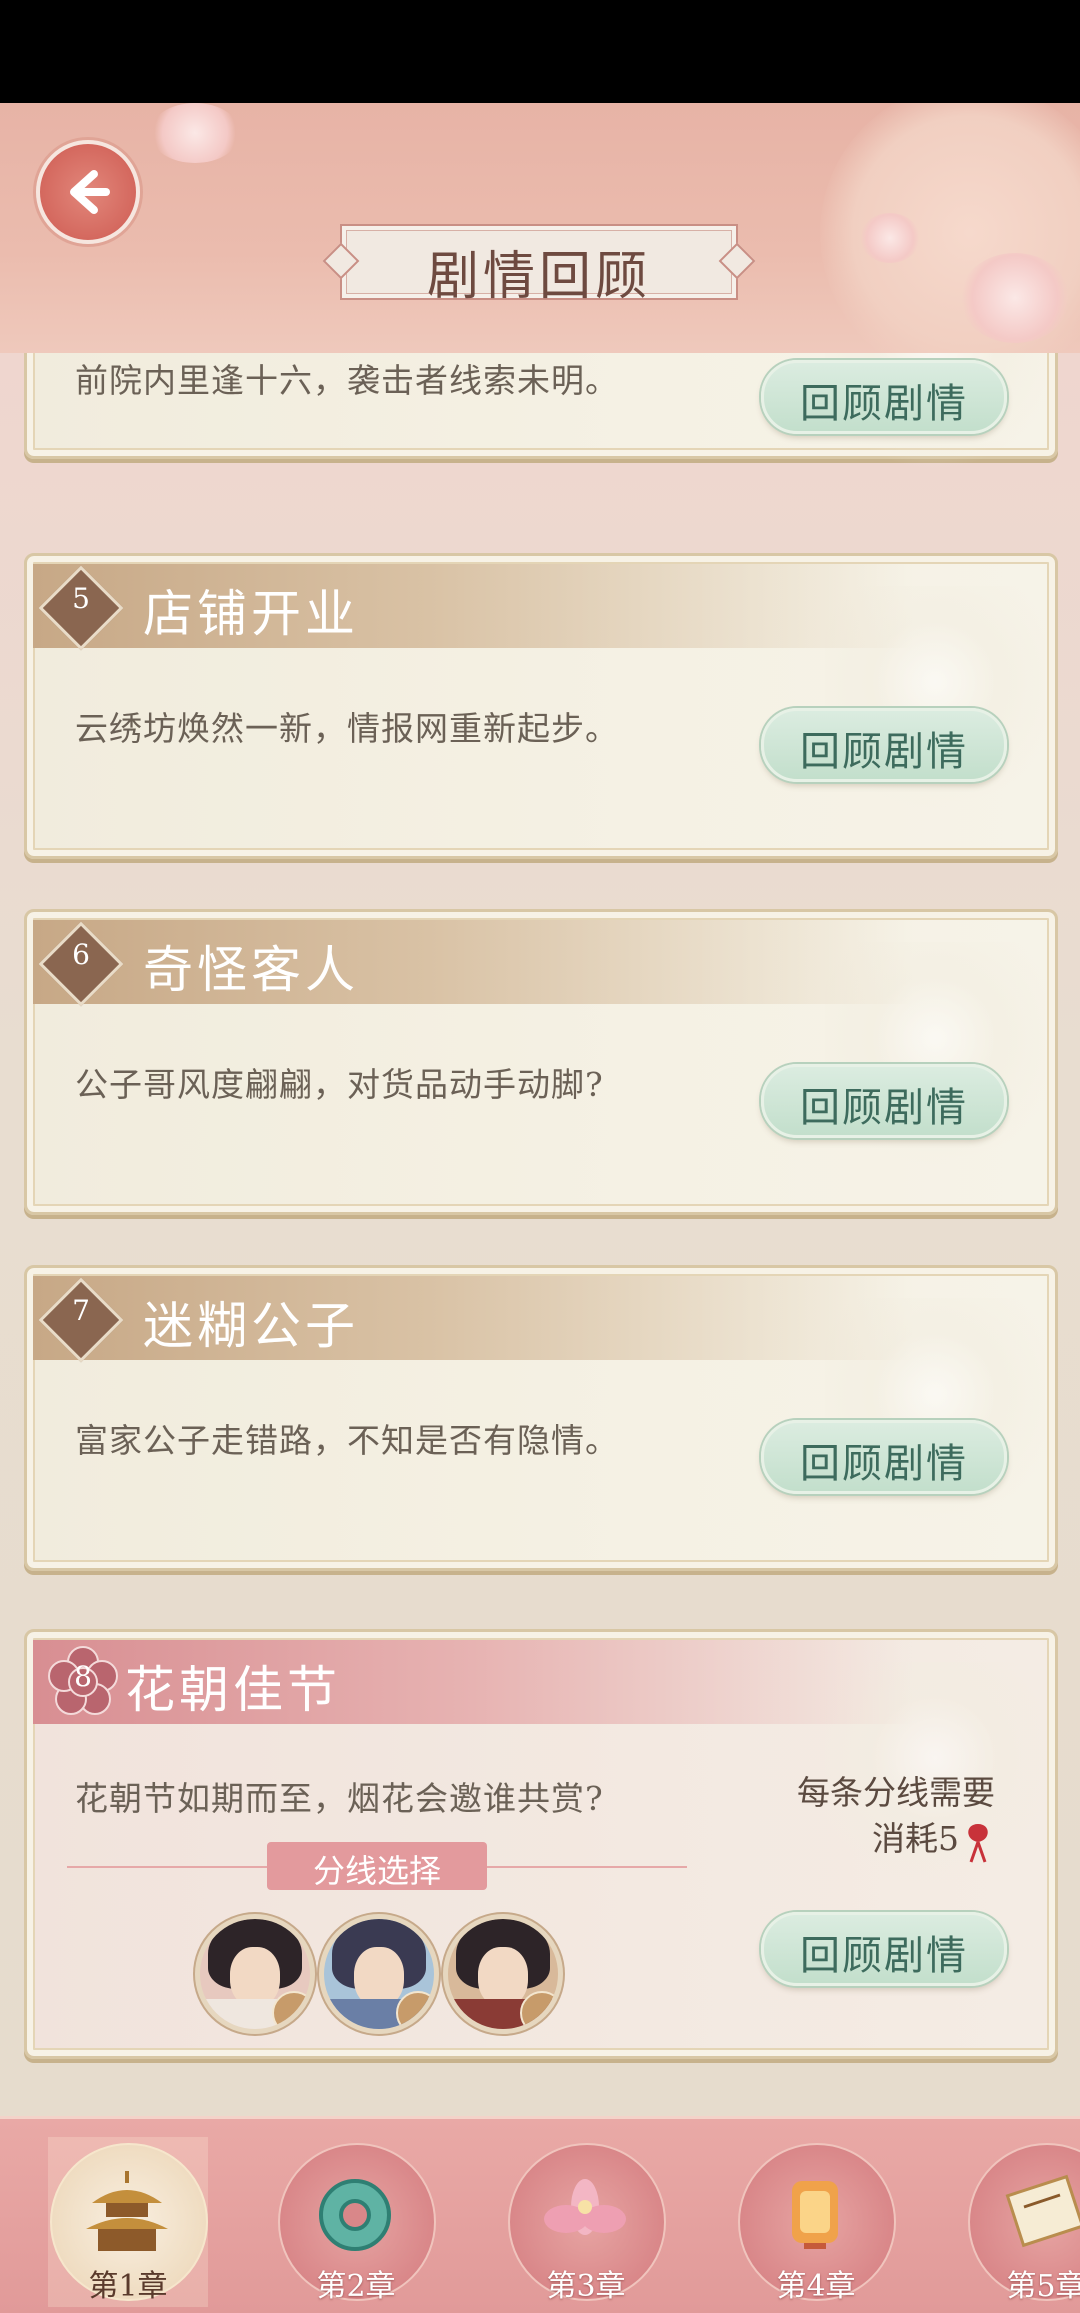 Image resolution: width=1080 pixels, height=2313 pixels. I want to click on page-title: 剧情回顾, so click(538, 277).